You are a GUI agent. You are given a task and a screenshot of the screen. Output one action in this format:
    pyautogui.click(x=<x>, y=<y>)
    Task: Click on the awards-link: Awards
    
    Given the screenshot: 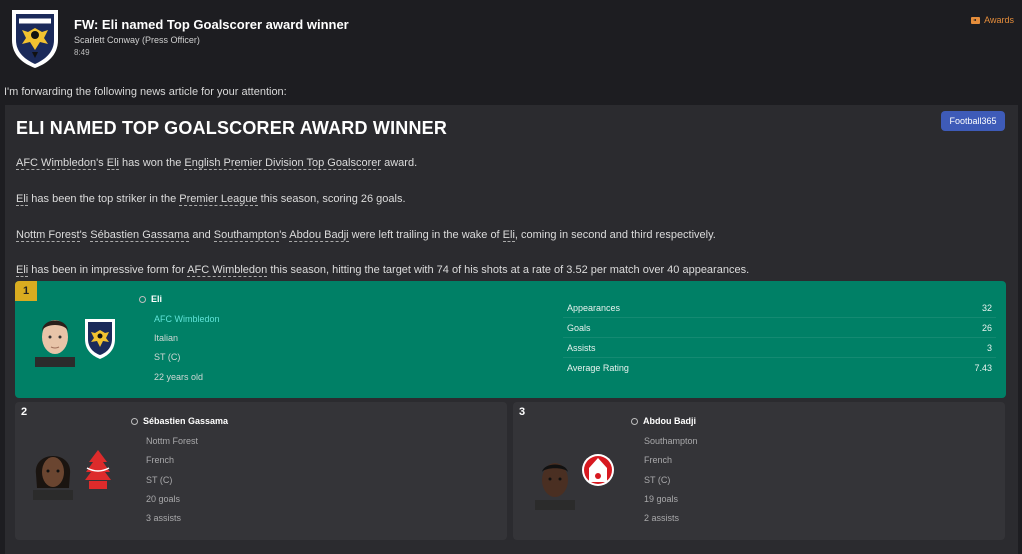 What is the action you would take?
    pyautogui.click(x=992, y=20)
    